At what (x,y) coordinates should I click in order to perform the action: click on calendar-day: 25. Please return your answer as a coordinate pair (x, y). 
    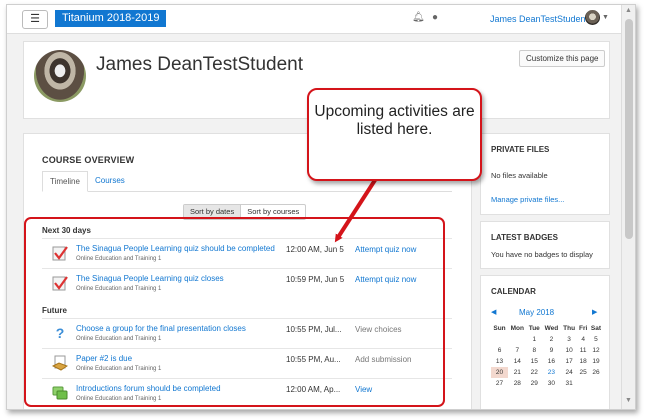
    Looking at the image, I should click on (583, 372).